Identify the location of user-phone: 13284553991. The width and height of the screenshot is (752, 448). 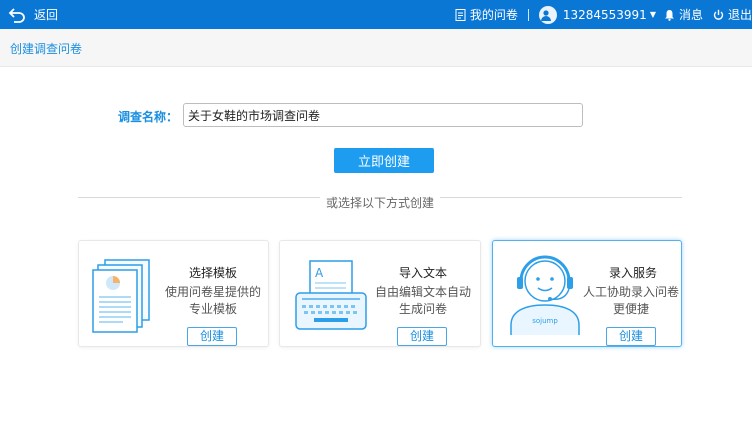
(604, 14).